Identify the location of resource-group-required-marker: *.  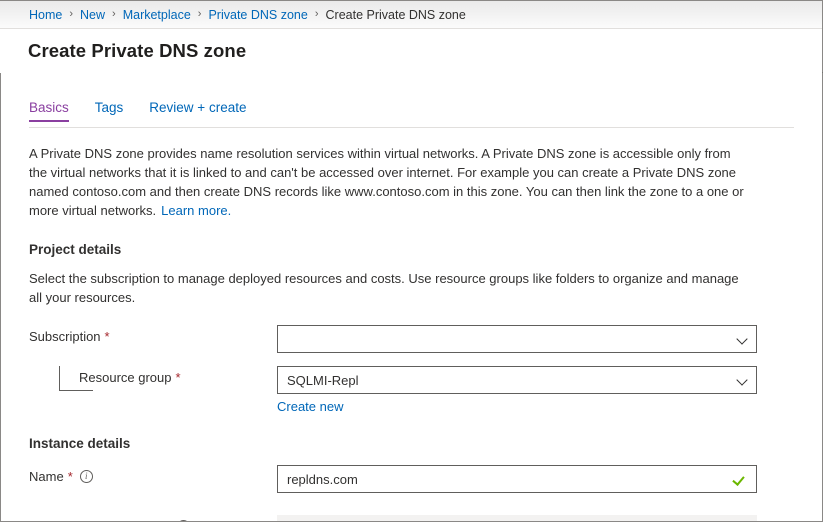
(178, 377).